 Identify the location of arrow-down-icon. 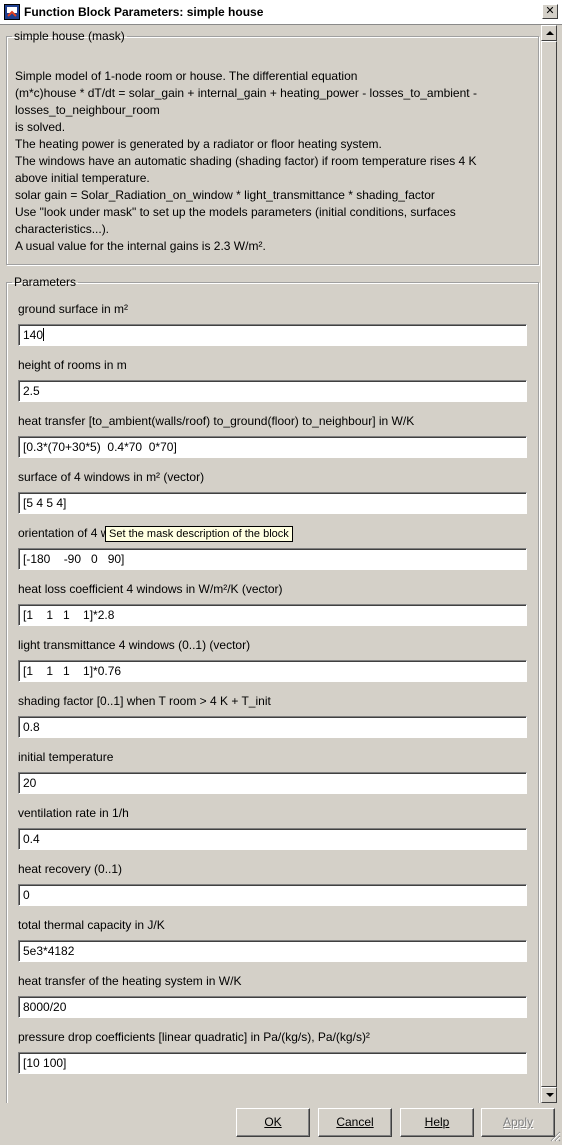
(550, 1095).